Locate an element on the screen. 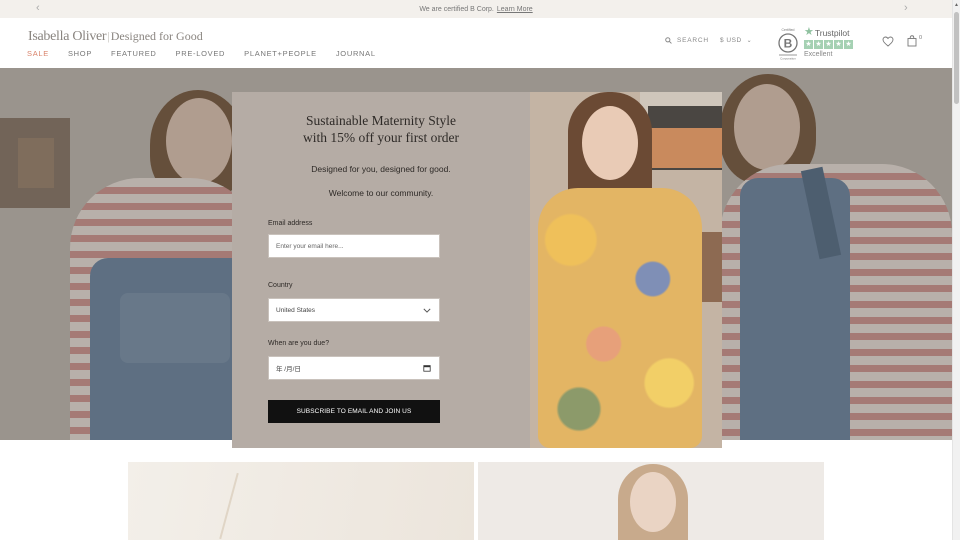 The width and height of the screenshot is (960, 540). modal-welcome-text: Welcome to our community. is located at coordinates (381, 193).